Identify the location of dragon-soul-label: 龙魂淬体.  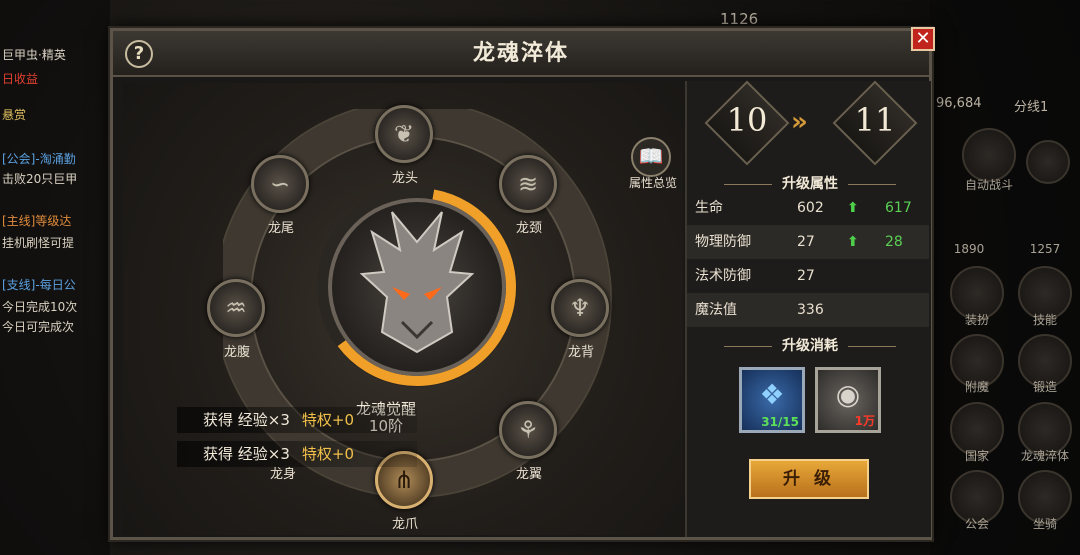
(1044, 456).